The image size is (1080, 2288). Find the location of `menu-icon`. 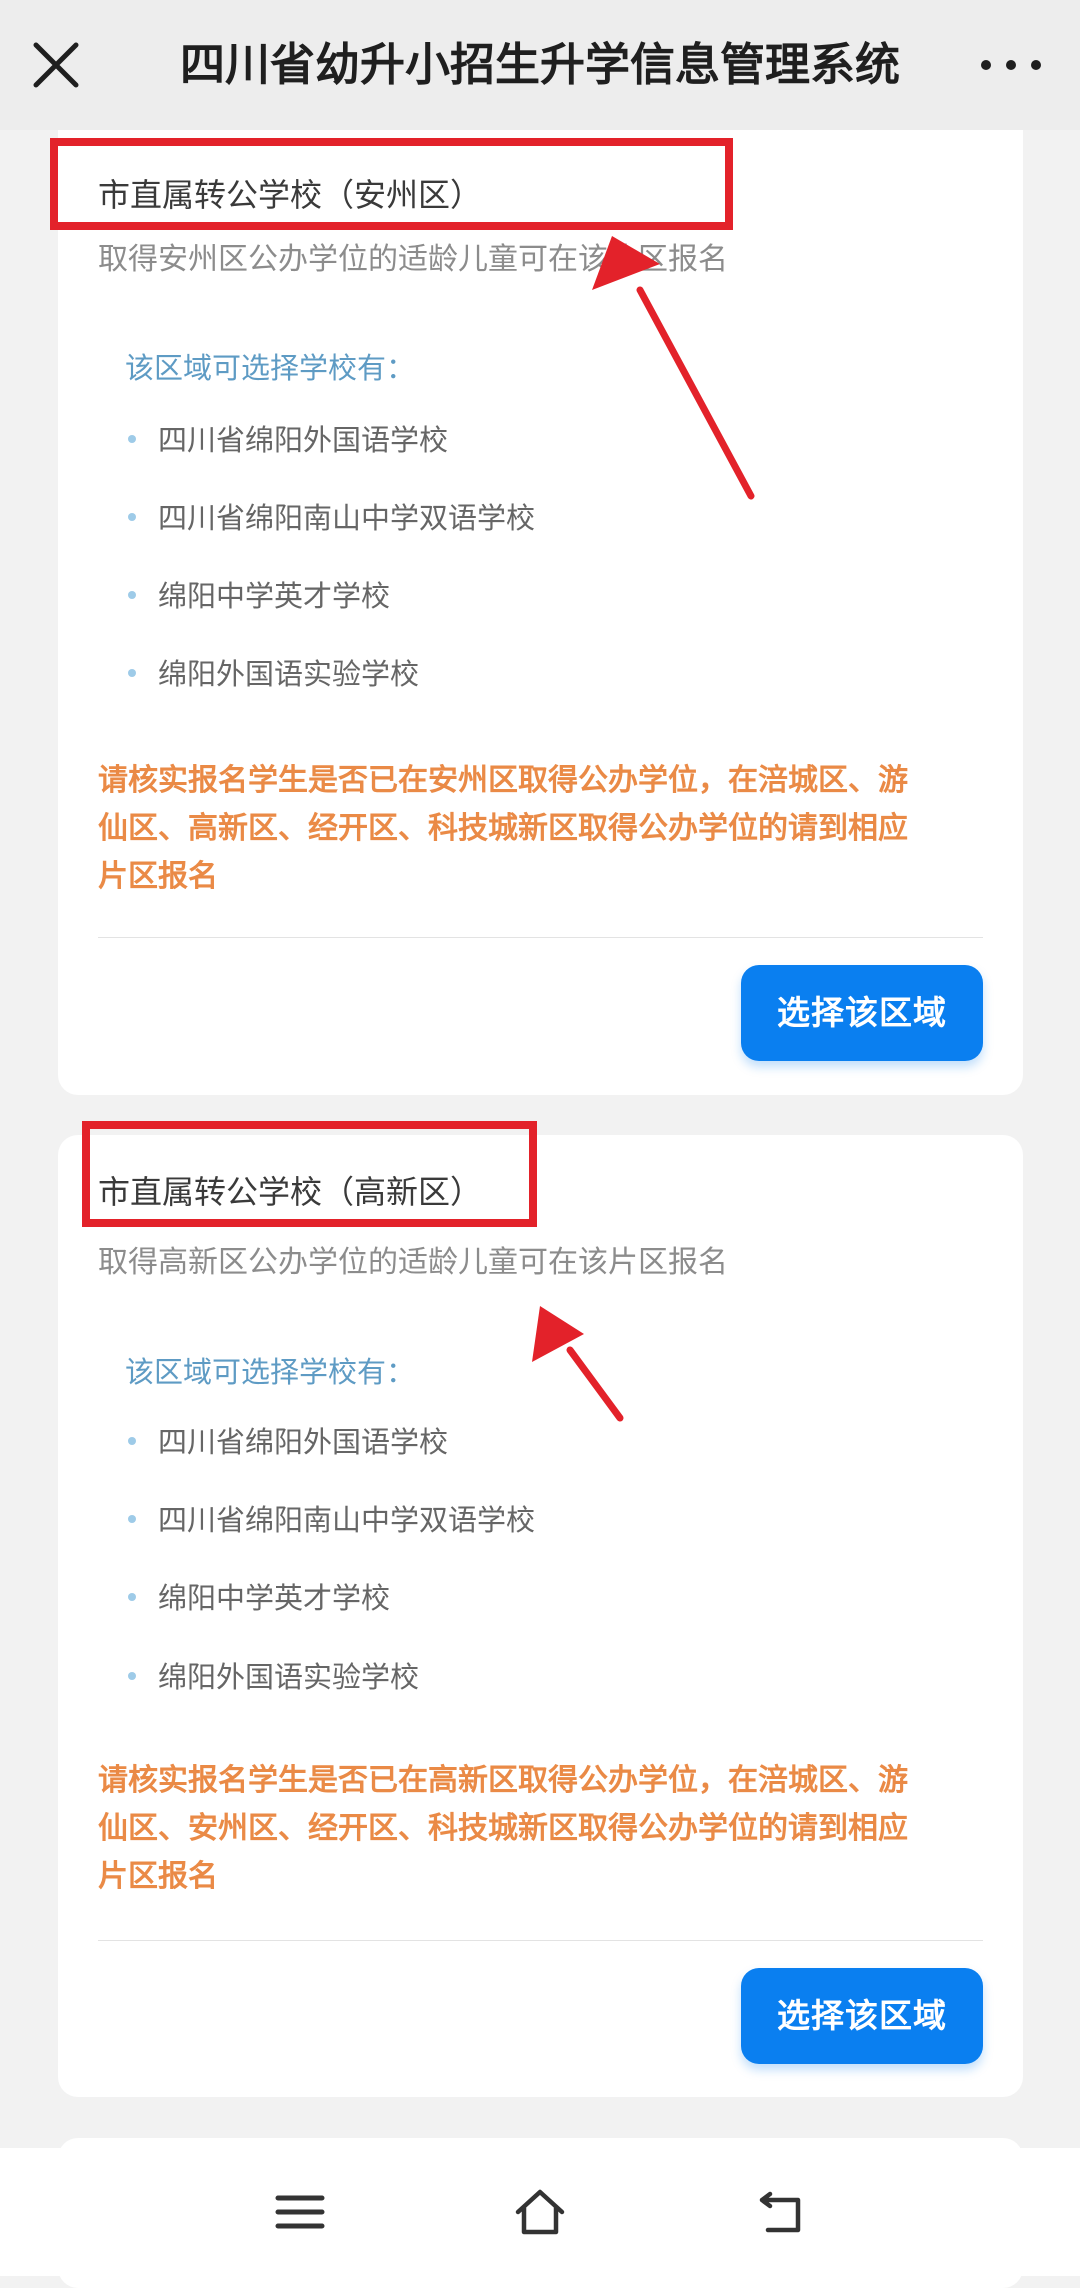

menu-icon is located at coordinates (300, 2212).